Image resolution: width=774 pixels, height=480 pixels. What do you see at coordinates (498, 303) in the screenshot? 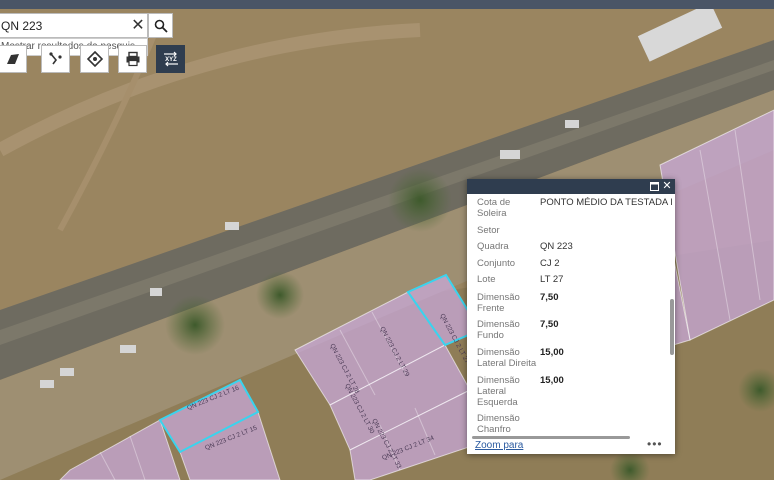
I see `field-label: Dimensão Frente` at bounding box center [498, 303].